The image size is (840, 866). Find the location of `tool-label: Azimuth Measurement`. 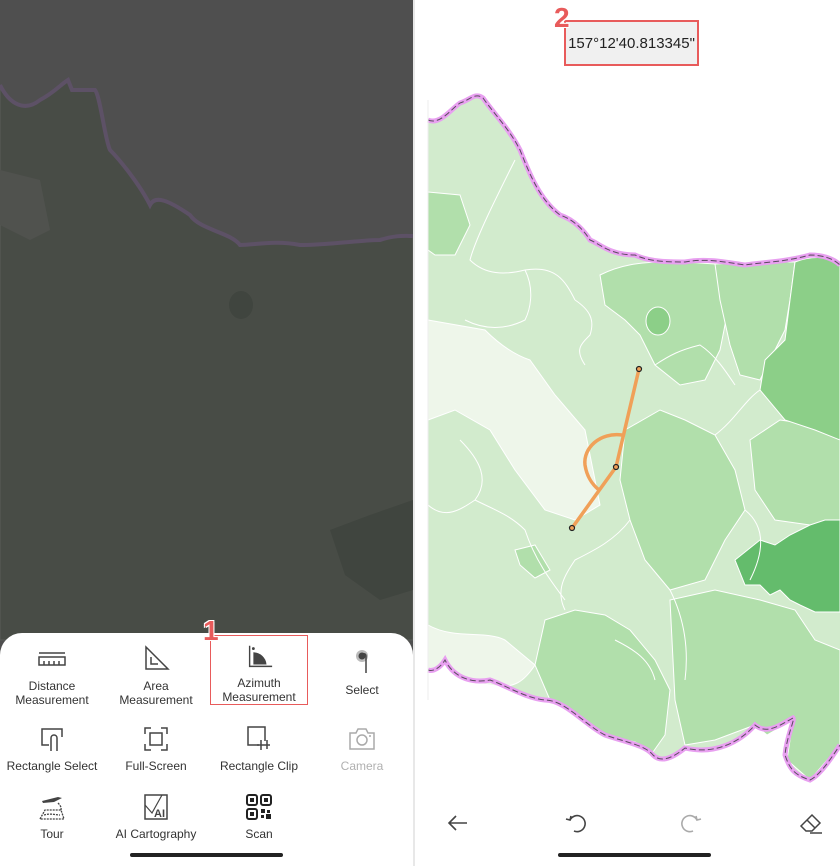

tool-label: Azimuth Measurement is located at coordinates (258, 690).